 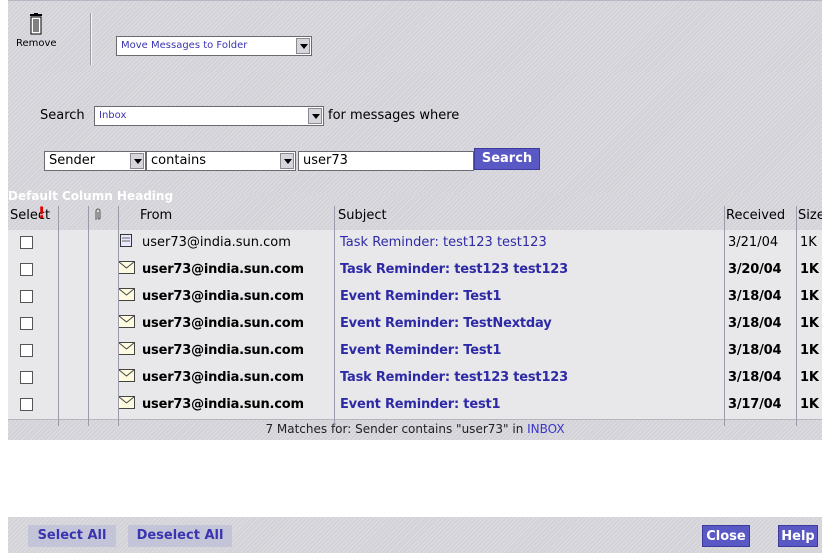 I want to click on row-subject-link: Event Reminder: test1, so click(x=420, y=404).